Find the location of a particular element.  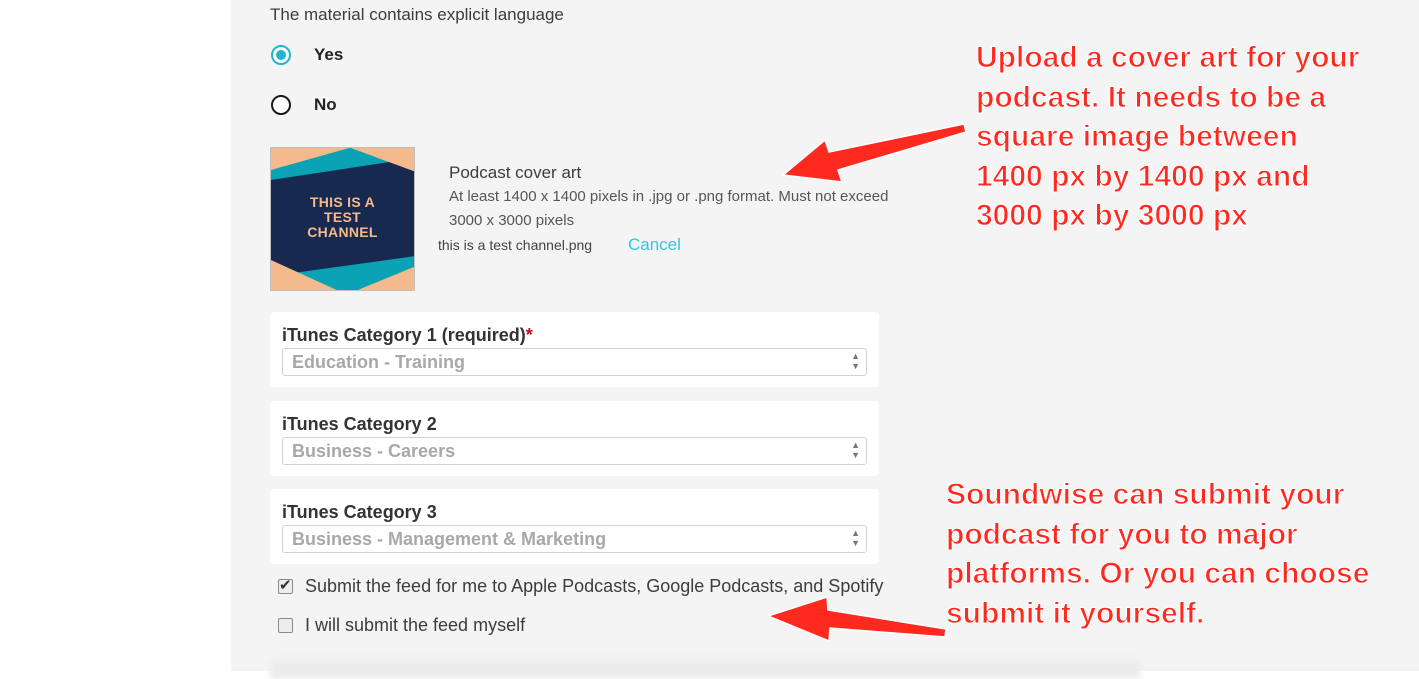

cover-art-cancel-link: Cancel is located at coordinates (654, 245).